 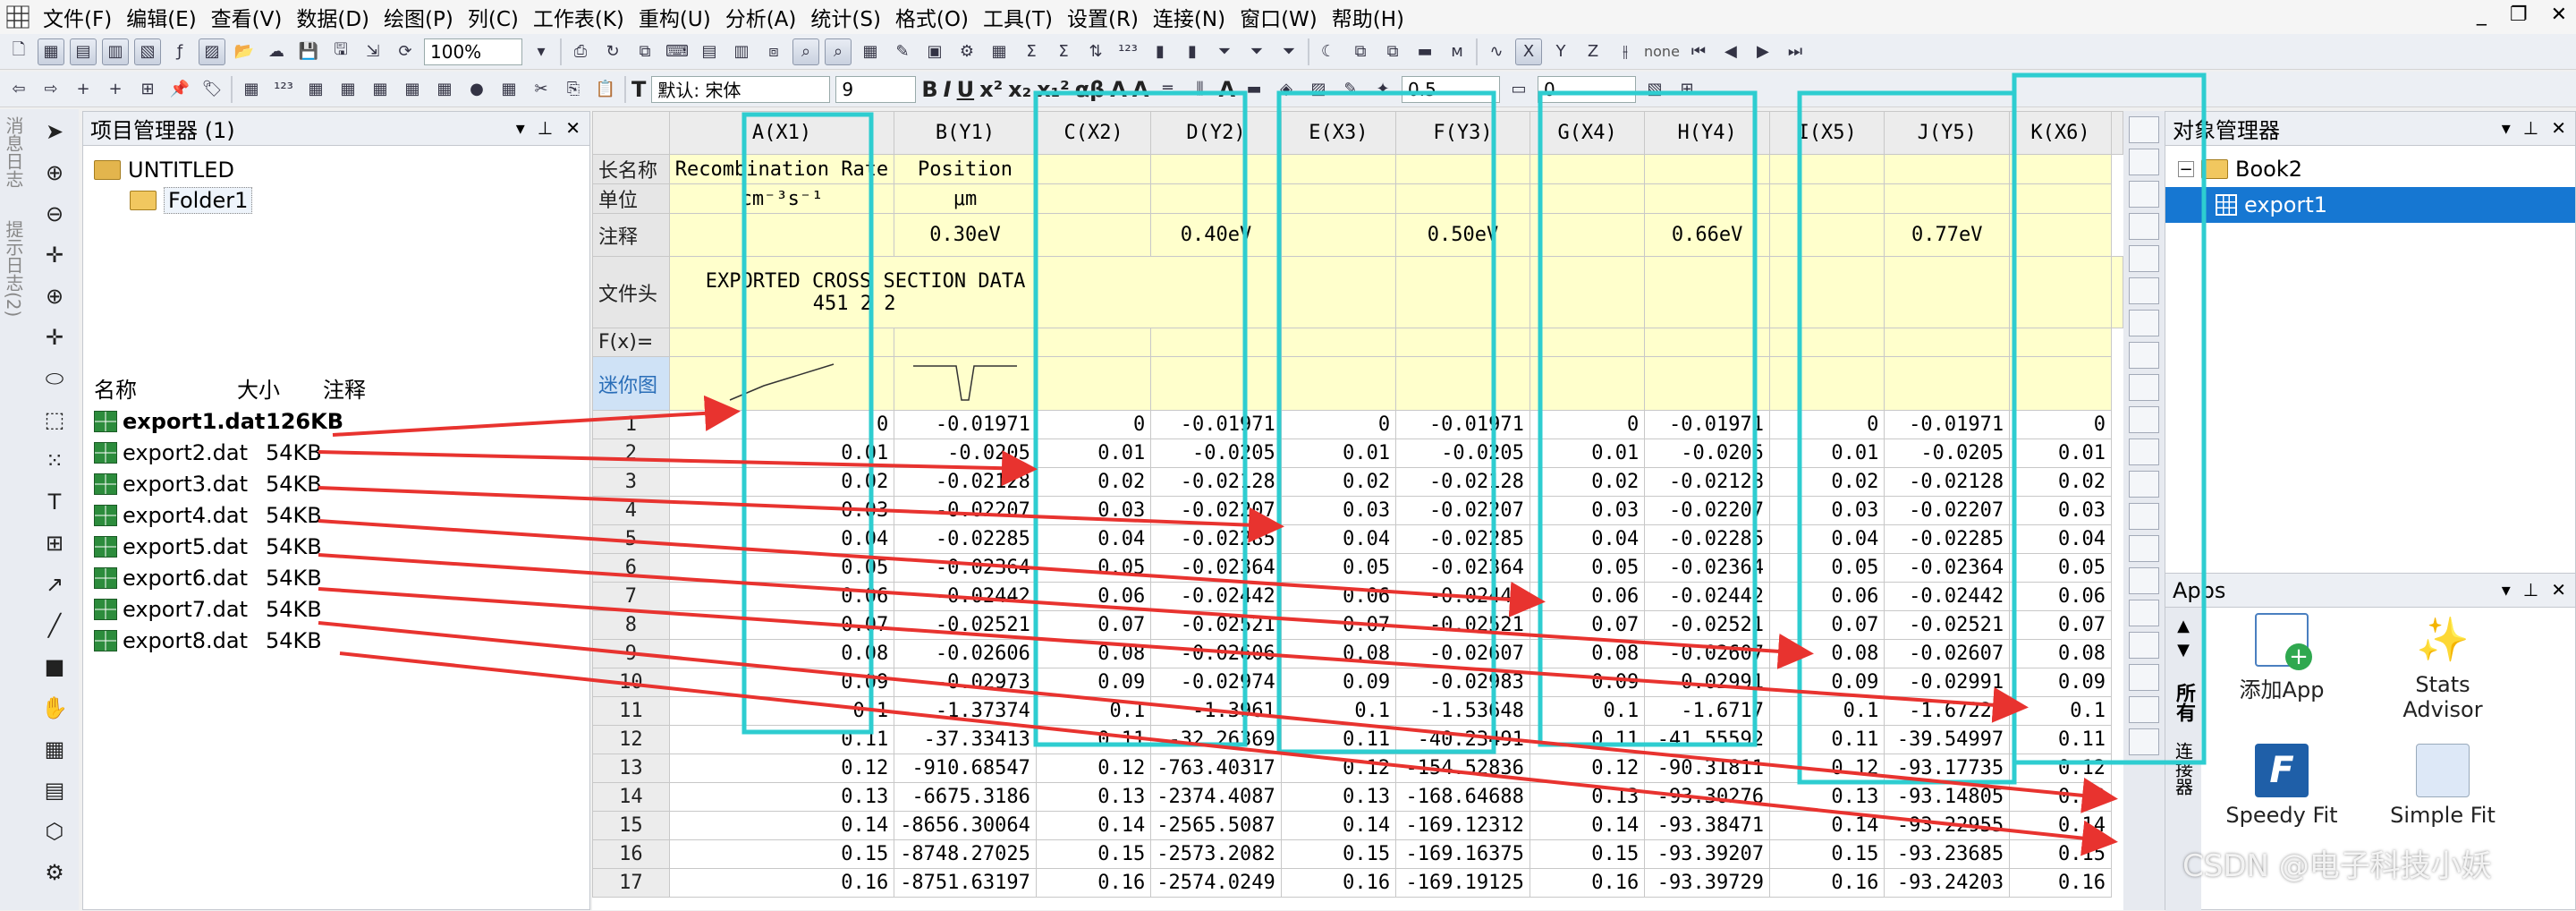 What do you see at coordinates (631, 453) in the screenshot?
I see `row-header: 2` at bounding box center [631, 453].